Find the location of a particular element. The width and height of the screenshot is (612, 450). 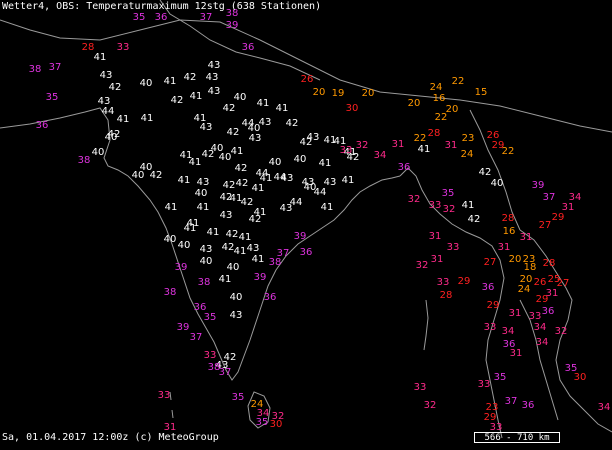

scale-bar: 566 - 710 km is located at coordinates (517, 437).